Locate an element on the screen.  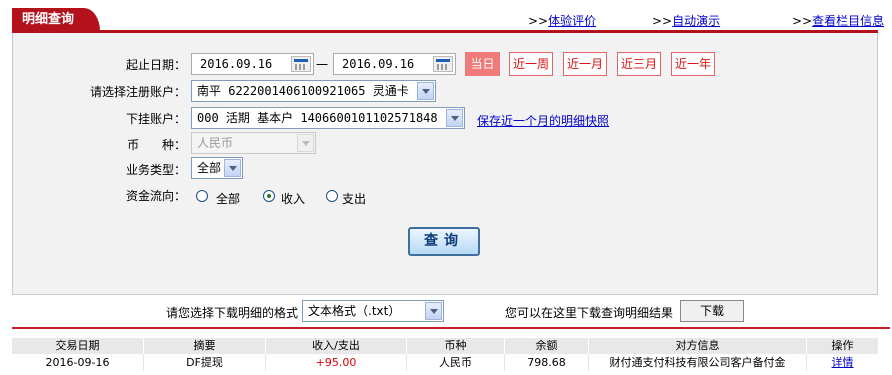
flow-all-radio is located at coordinates (202, 196).